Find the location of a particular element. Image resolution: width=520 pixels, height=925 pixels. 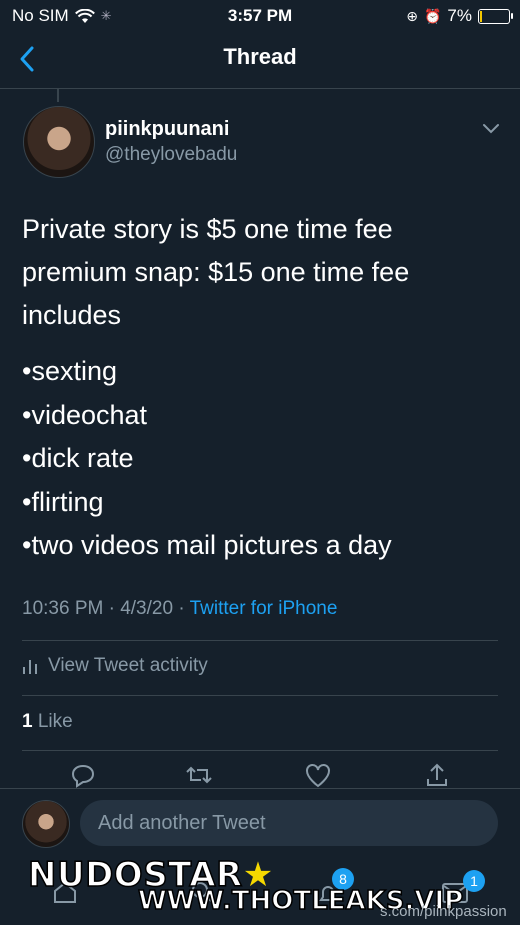

avatar is located at coordinates (59, 142).